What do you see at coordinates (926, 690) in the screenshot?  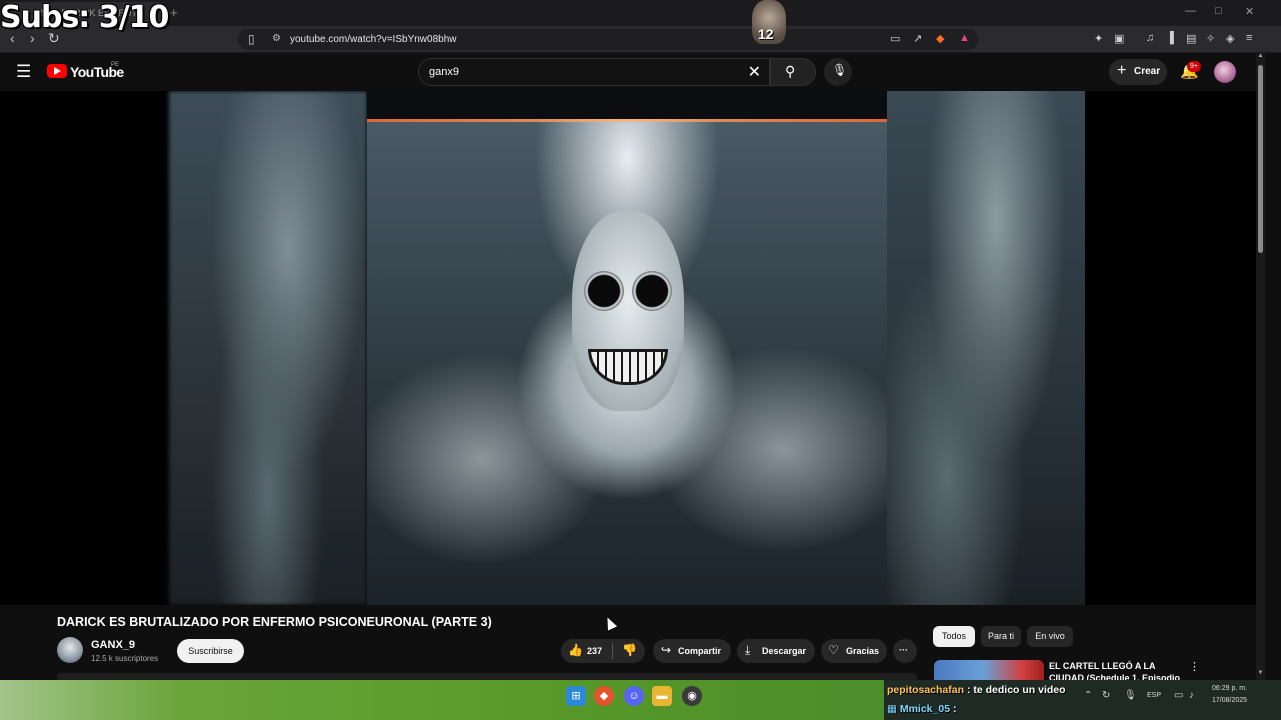 I see `chat-username: pepitosachafan` at bounding box center [926, 690].